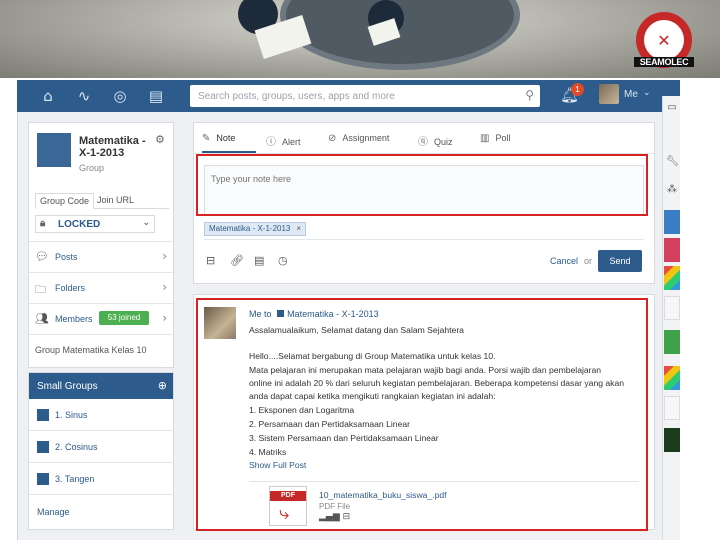  What do you see at coordinates (53, 512) in the screenshot?
I see `manage-small-groups-link: Manage` at bounding box center [53, 512].